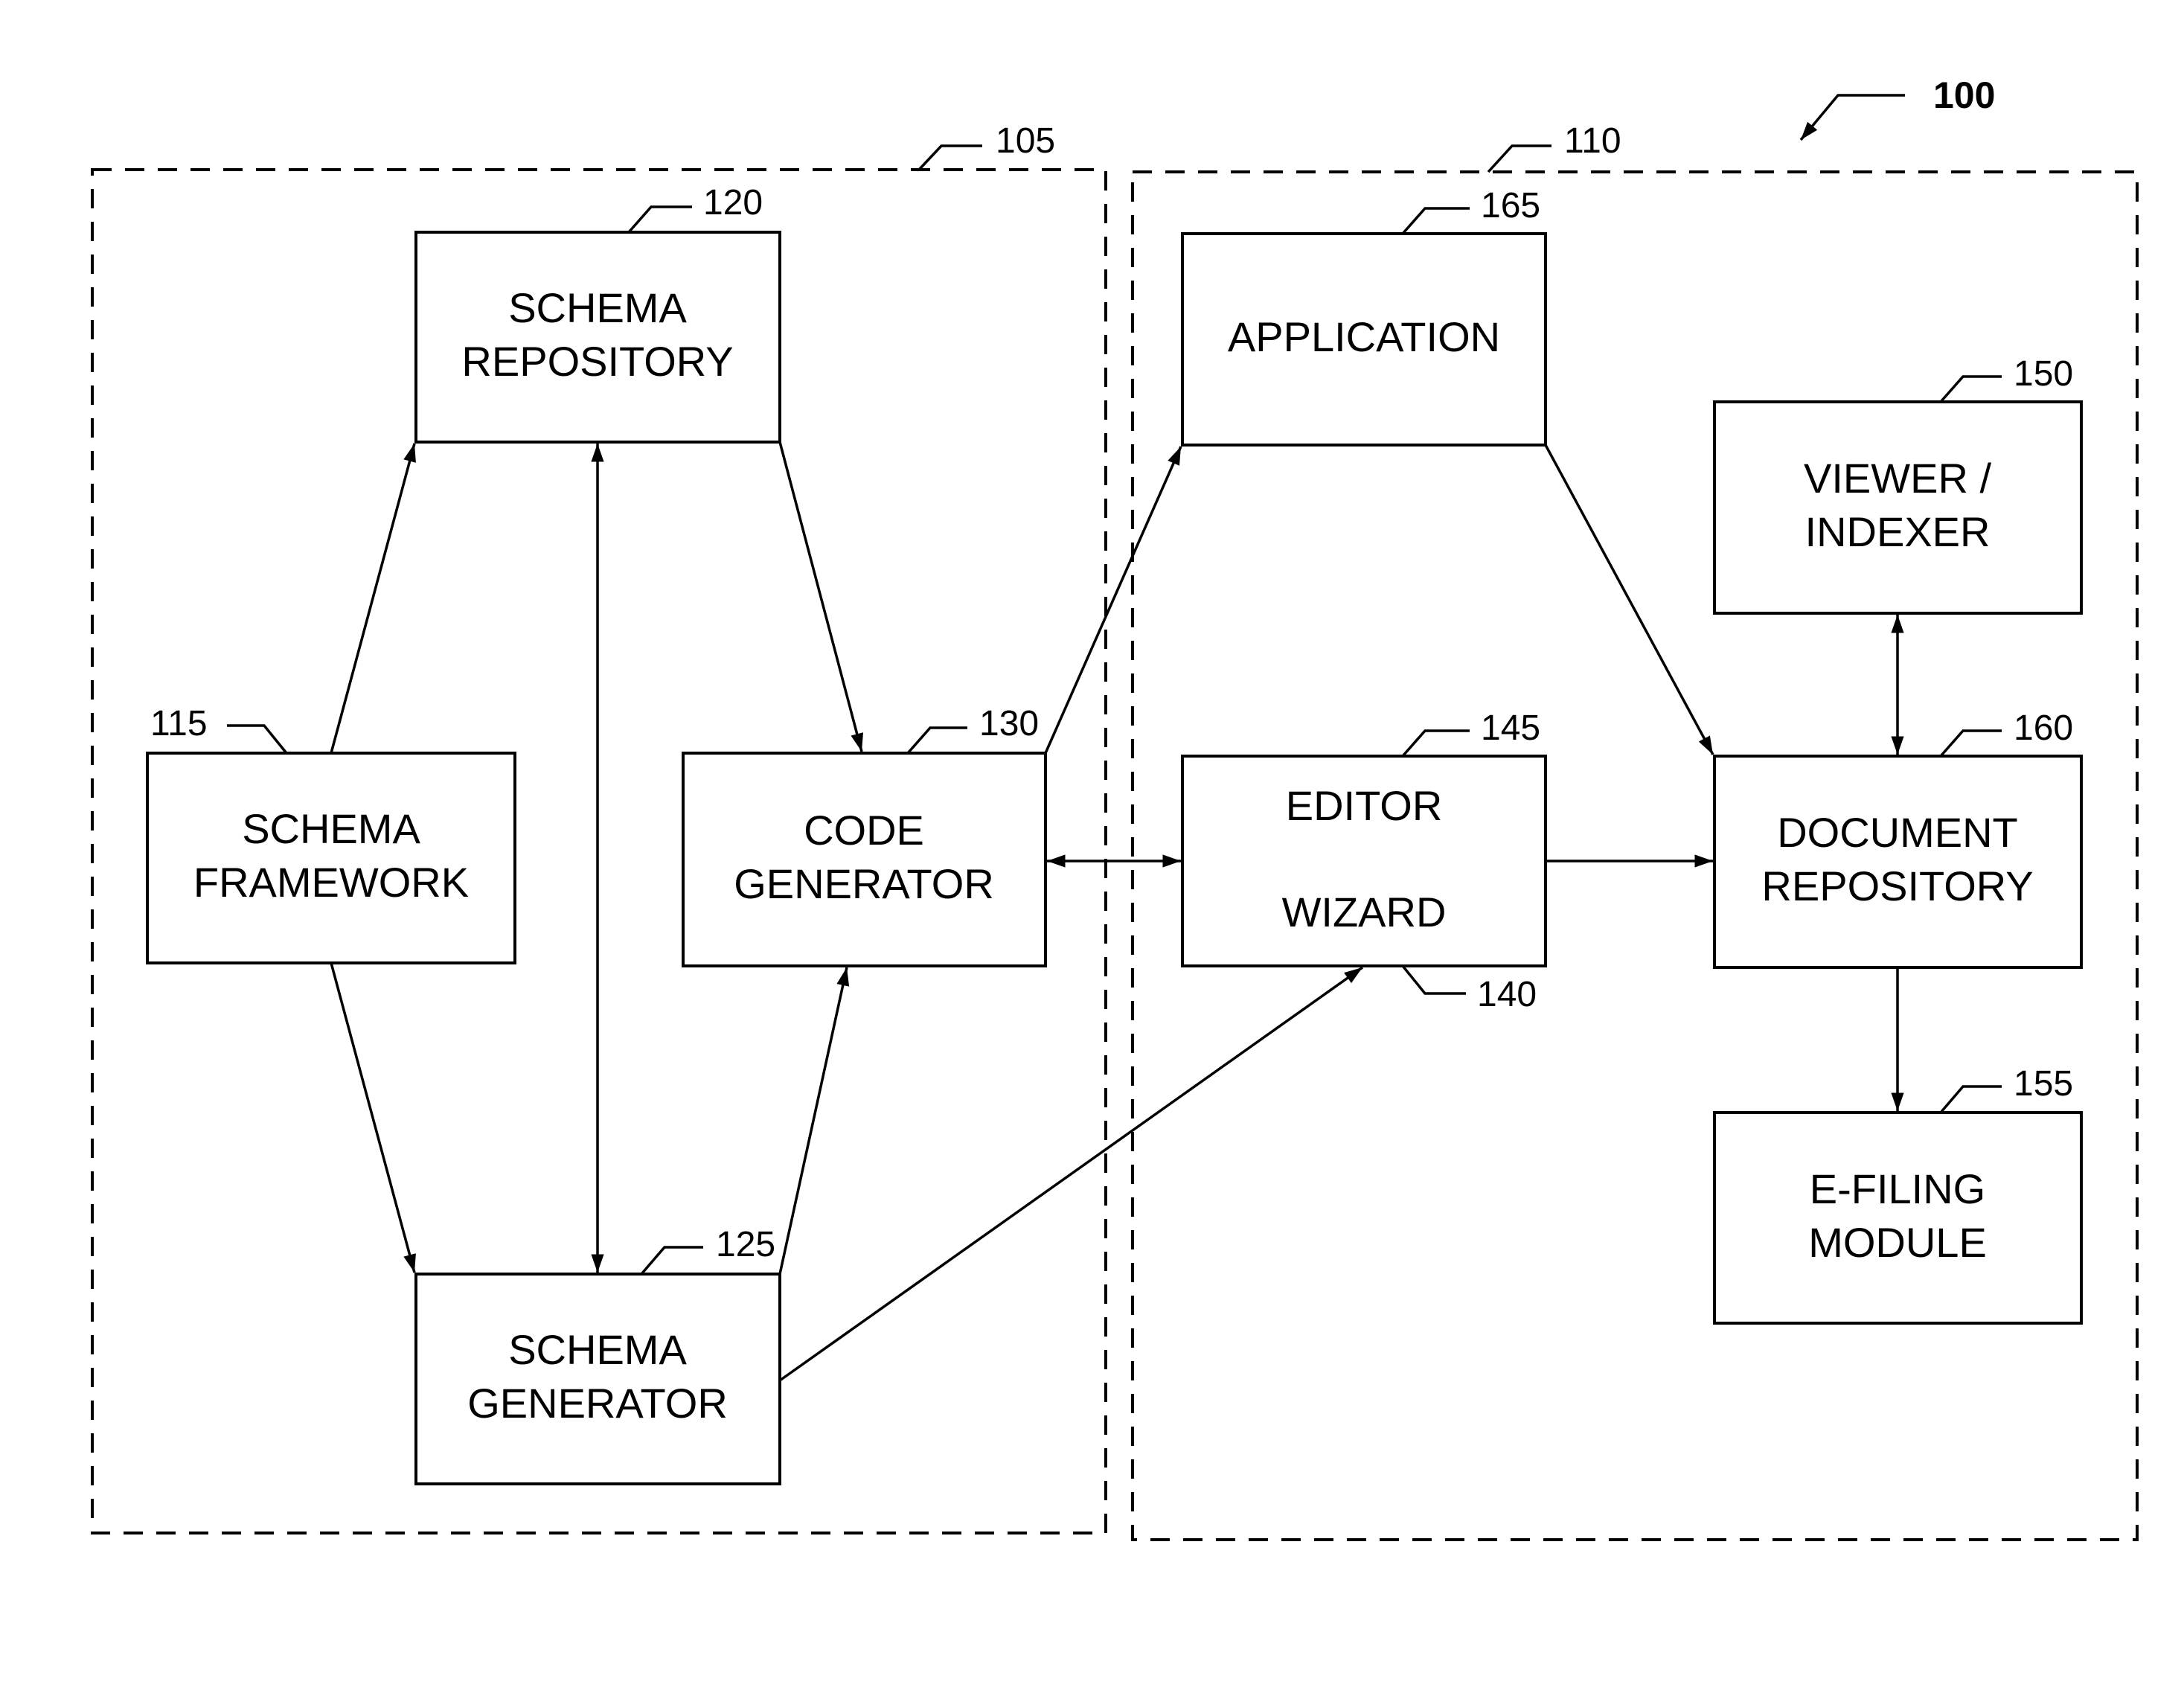 Image resolution: width=2184 pixels, height=1693 pixels. I want to click on figure-ref-100: 100, so click(1897, 108).